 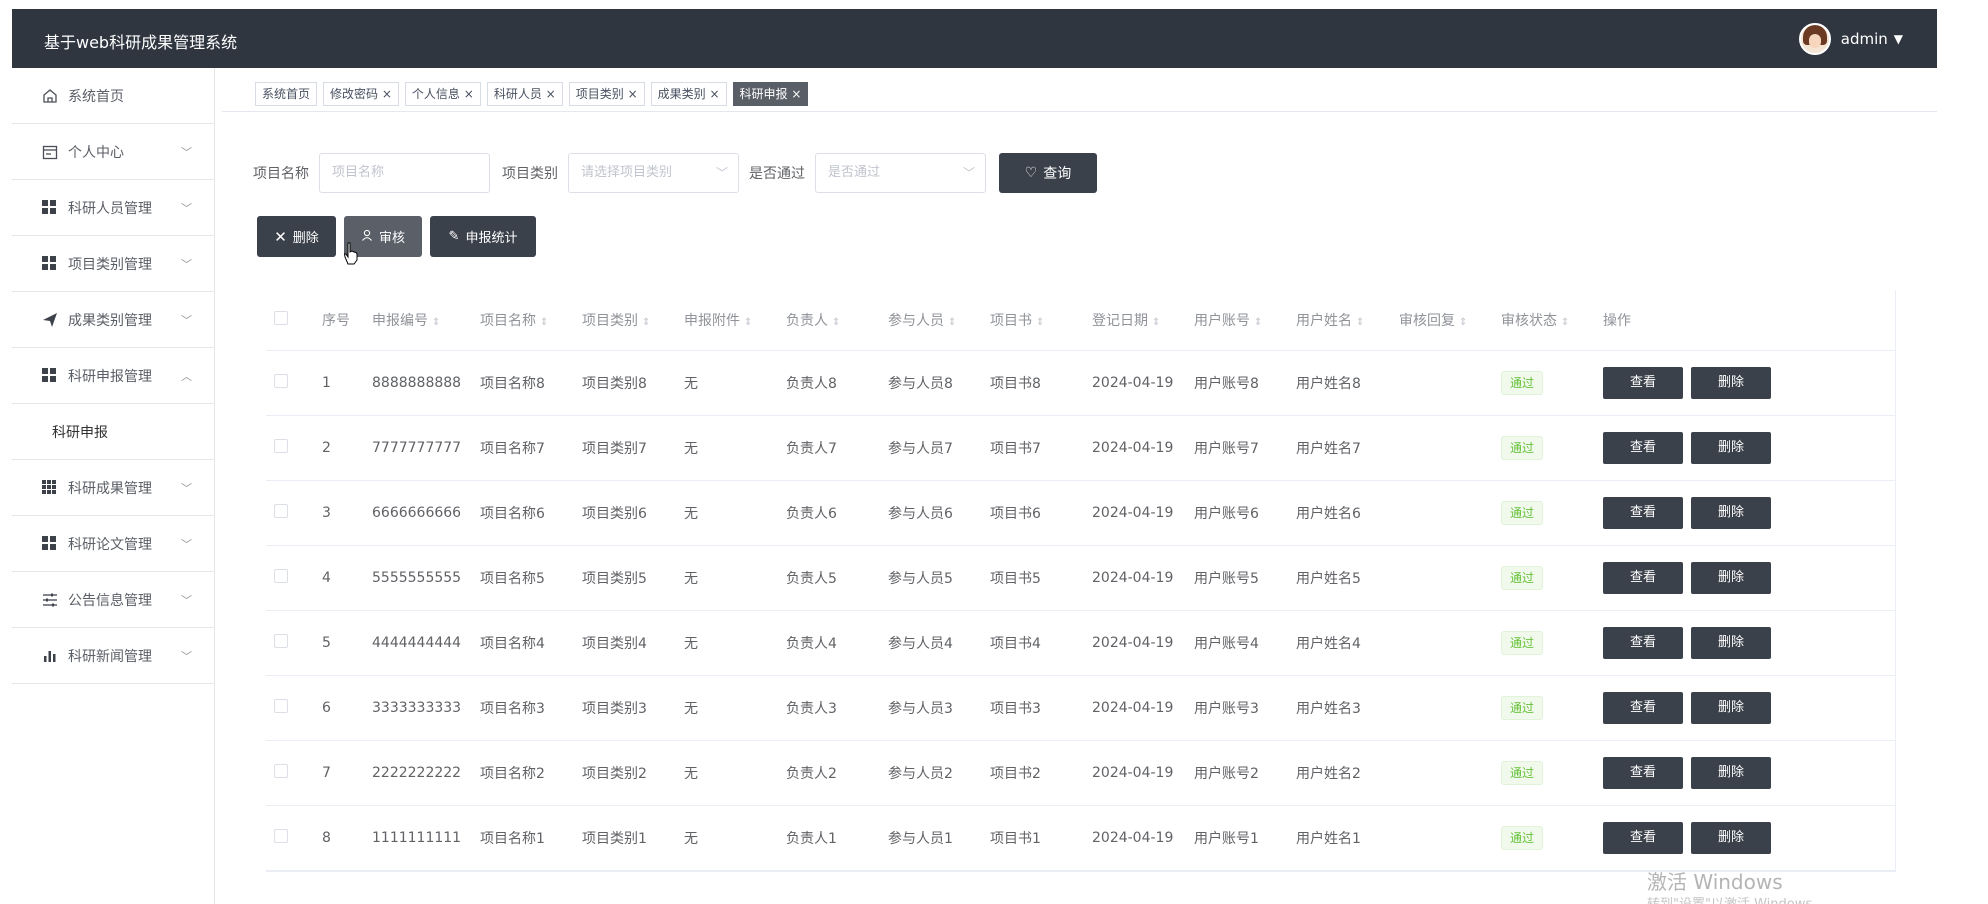 What do you see at coordinates (1898, 39) in the screenshot?
I see `caret-down-icon: ▼` at bounding box center [1898, 39].